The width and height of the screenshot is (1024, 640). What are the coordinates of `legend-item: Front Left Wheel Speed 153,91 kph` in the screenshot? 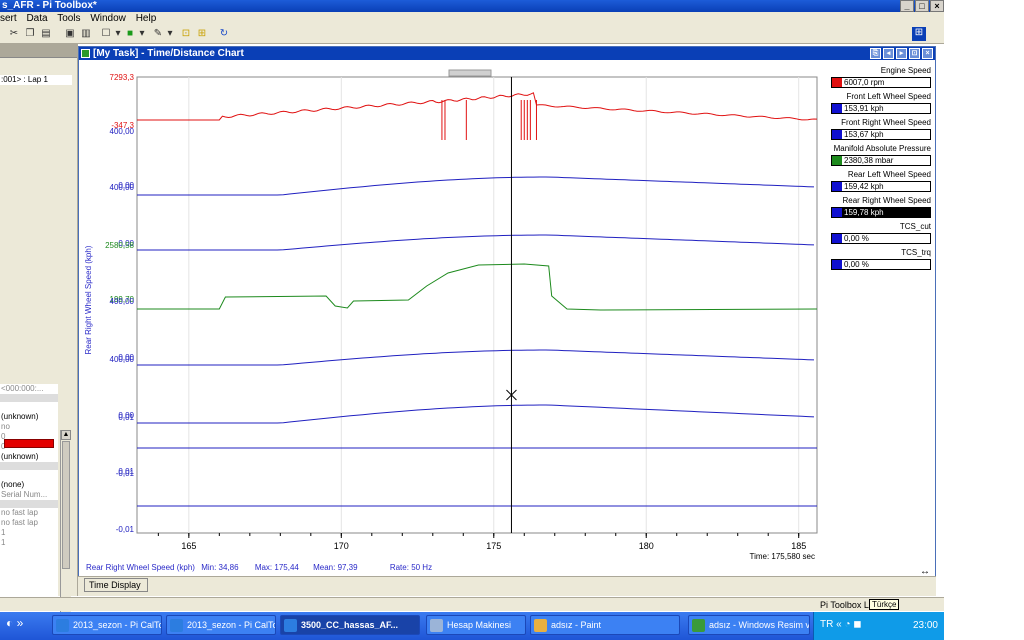 It's located at (883, 105).